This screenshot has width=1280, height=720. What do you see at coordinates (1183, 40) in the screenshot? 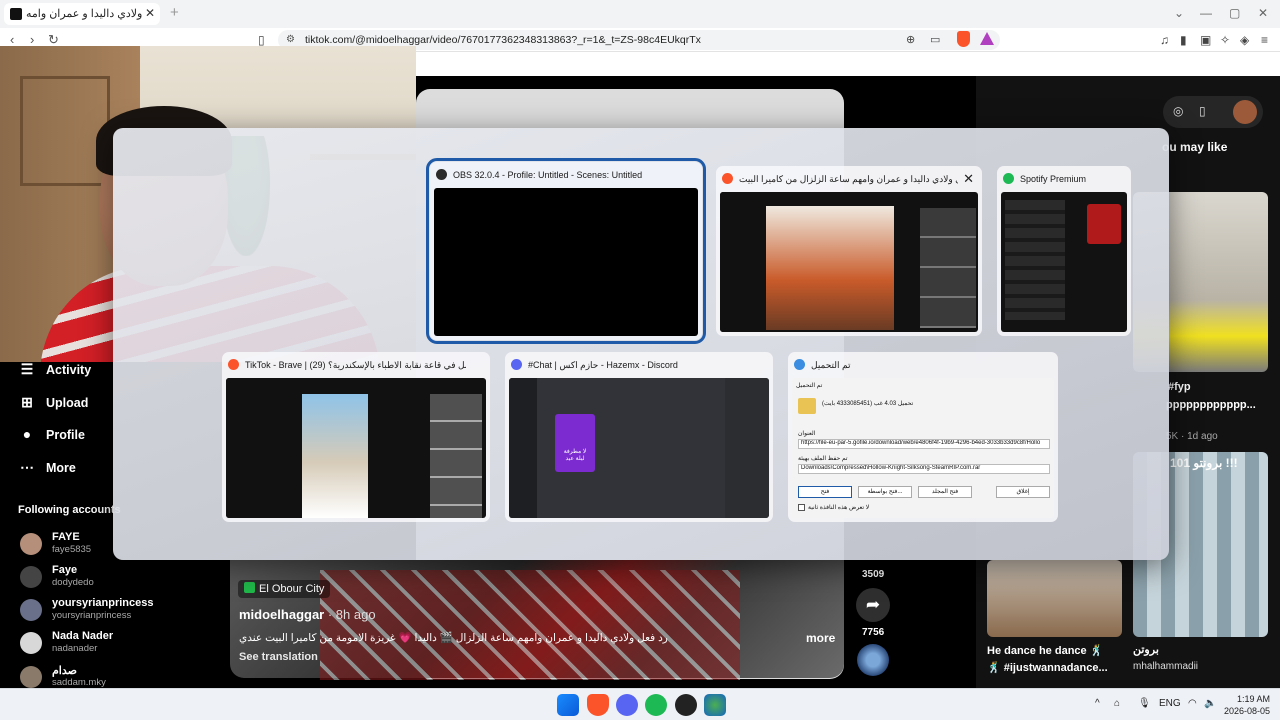
I see `sidebar-icon: ▮` at bounding box center [1183, 40].